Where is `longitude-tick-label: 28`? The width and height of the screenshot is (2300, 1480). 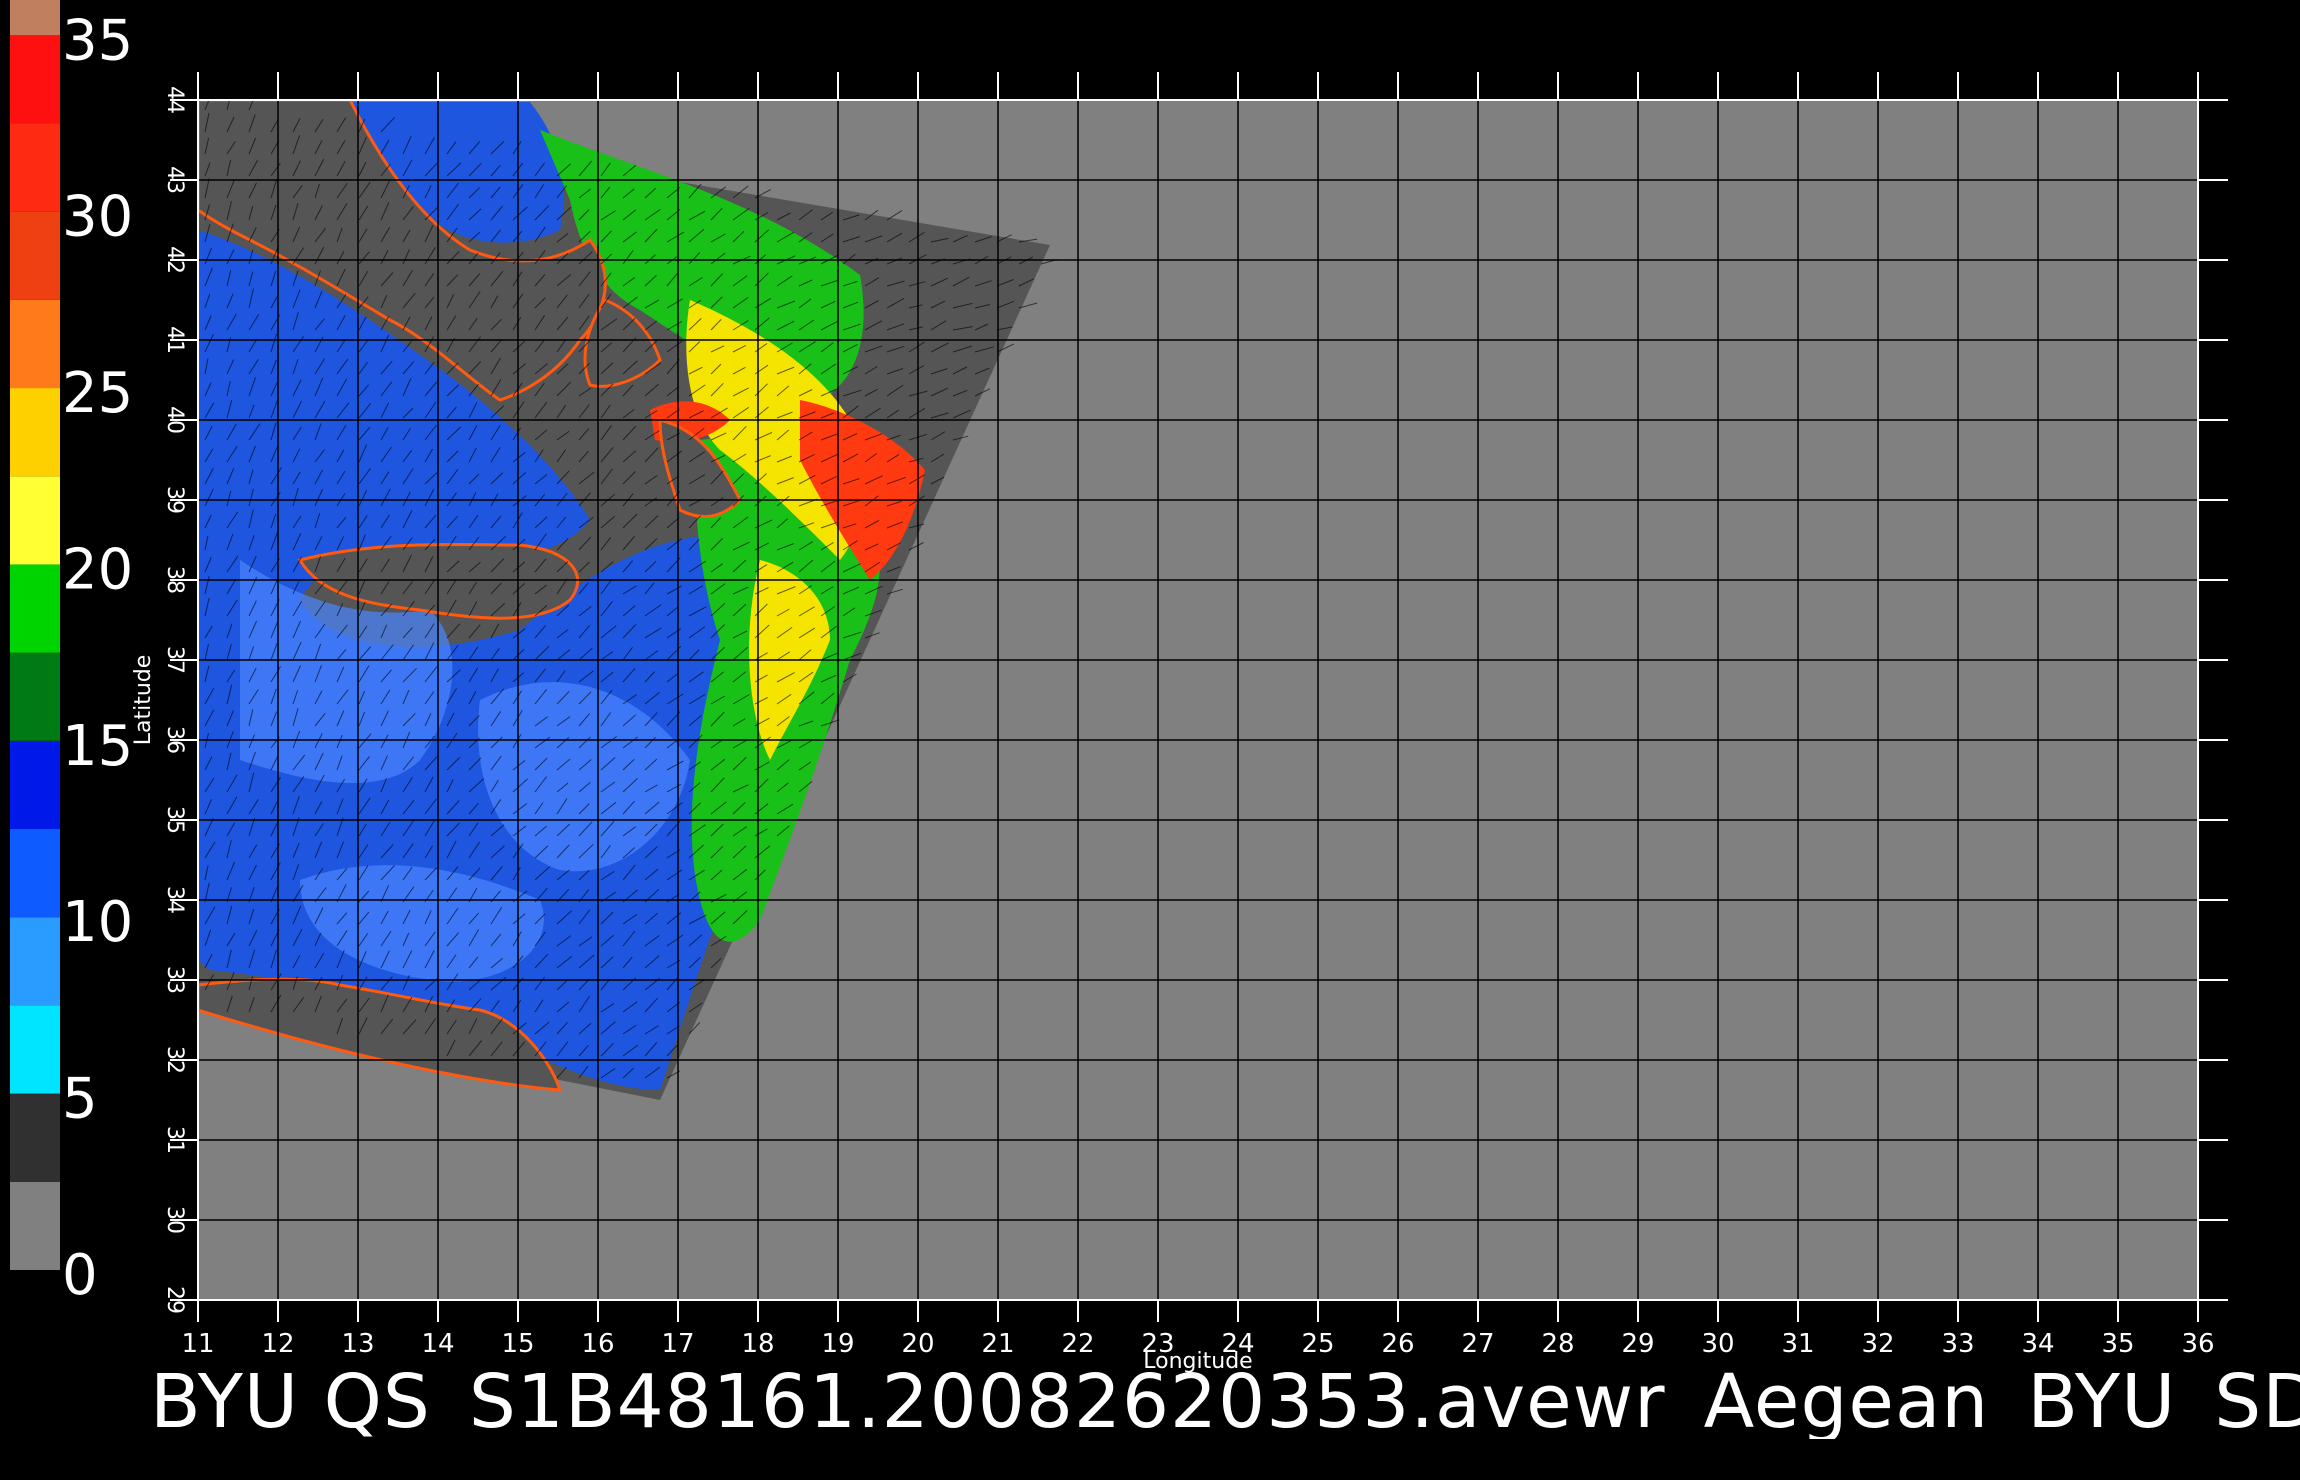
longitude-tick-label: 28 is located at coordinates (1557, 1344).